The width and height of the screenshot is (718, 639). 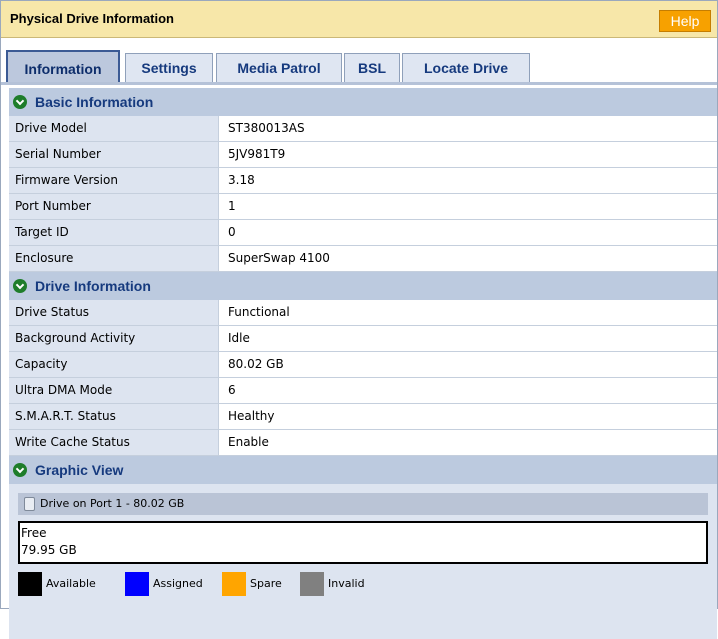 I want to click on row-label: Ultra DMA Mode, so click(x=114, y=390).